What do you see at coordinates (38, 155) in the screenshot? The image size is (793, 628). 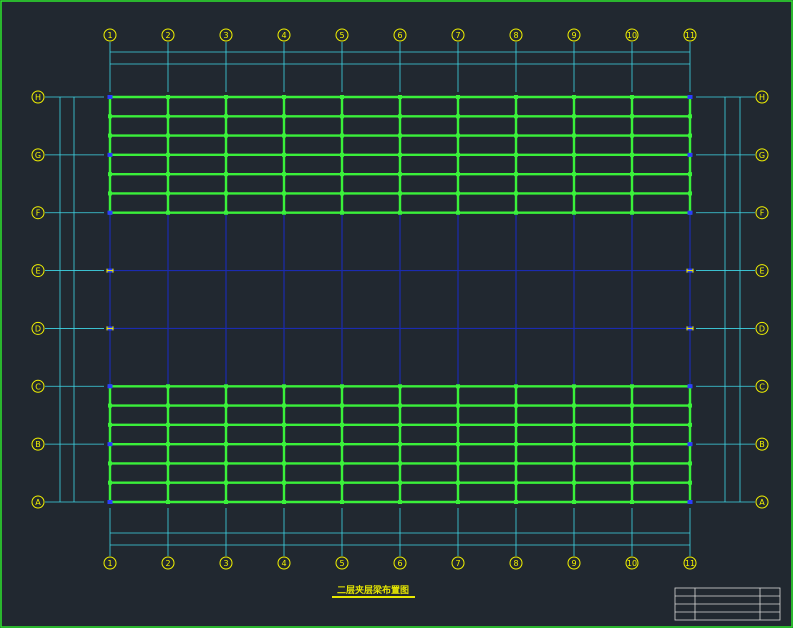 I see `row-axis-bubble-left-G: G` at bounding box center [38, 155].